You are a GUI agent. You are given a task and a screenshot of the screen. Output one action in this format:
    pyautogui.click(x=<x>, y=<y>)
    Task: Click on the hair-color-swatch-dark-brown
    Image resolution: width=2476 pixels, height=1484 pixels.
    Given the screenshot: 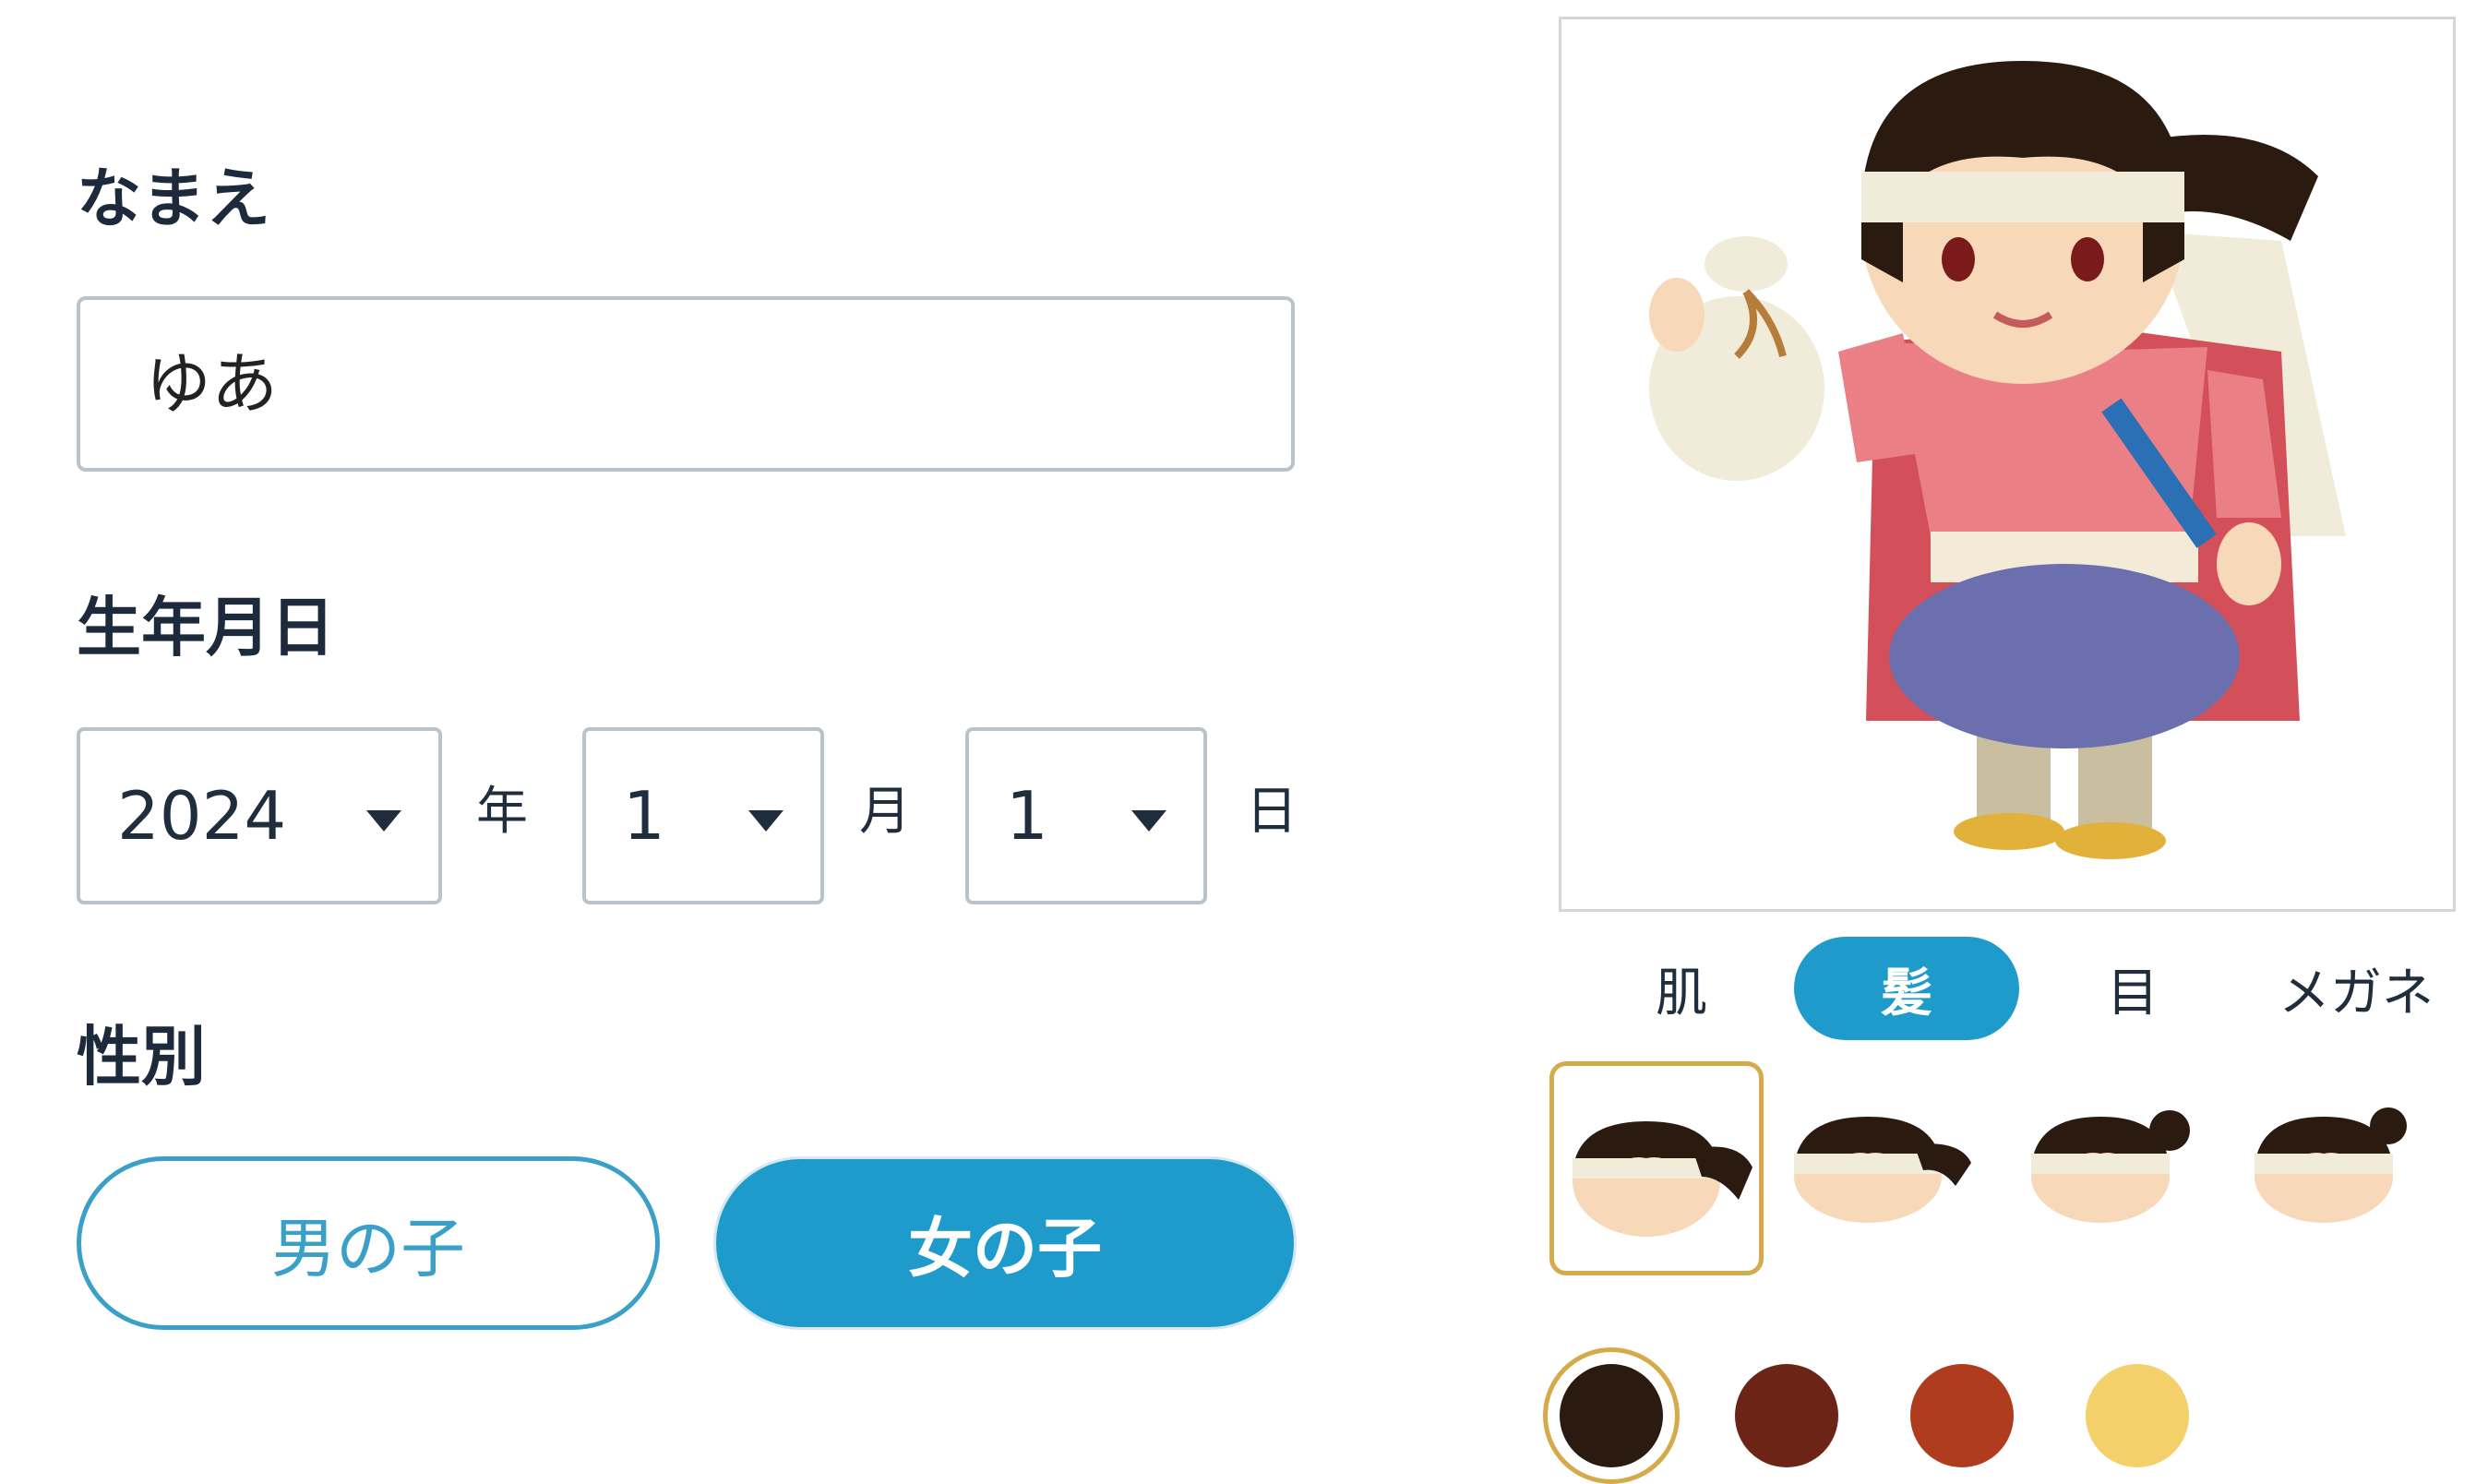 What is the action you would take?
    pyautogui.click(x=1611, y=1415)
    